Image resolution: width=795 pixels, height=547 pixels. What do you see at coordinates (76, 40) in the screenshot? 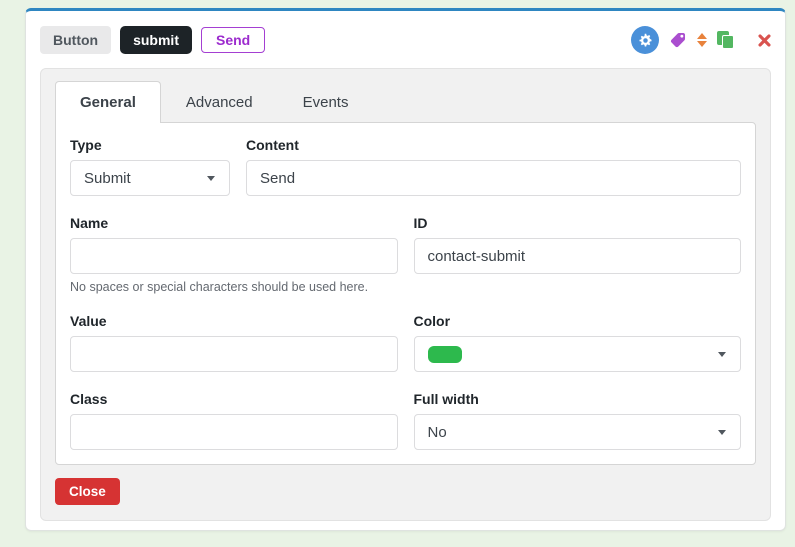
I see `element-type-button: Button` at bounding box center [76, 40].